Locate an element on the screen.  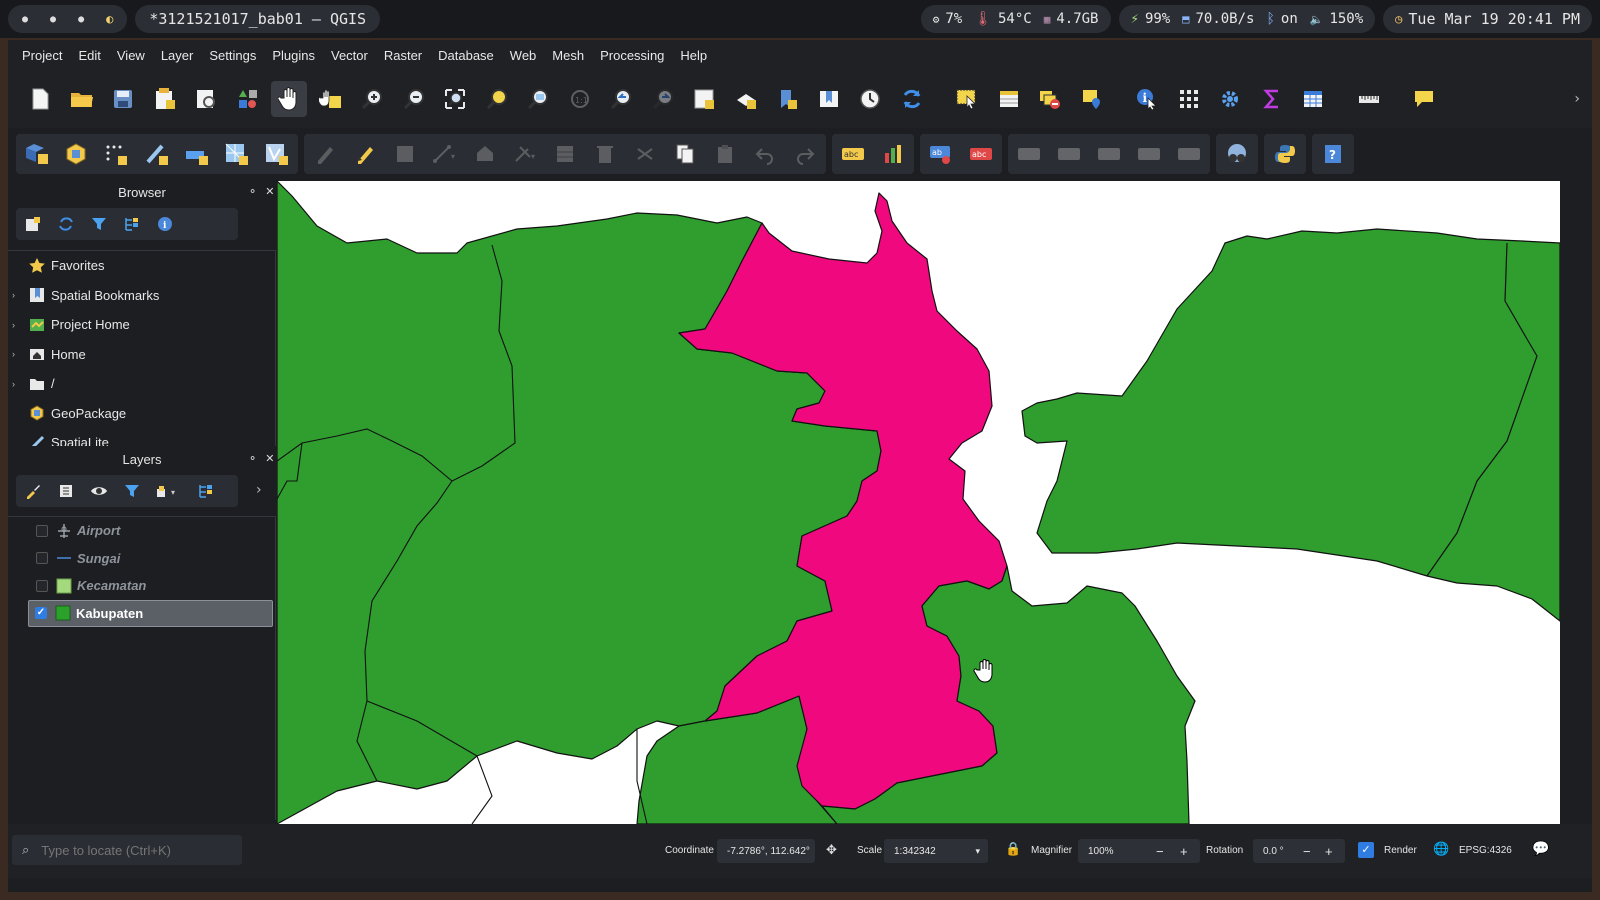
map-tips-button is located at coordinates (1424, 99).